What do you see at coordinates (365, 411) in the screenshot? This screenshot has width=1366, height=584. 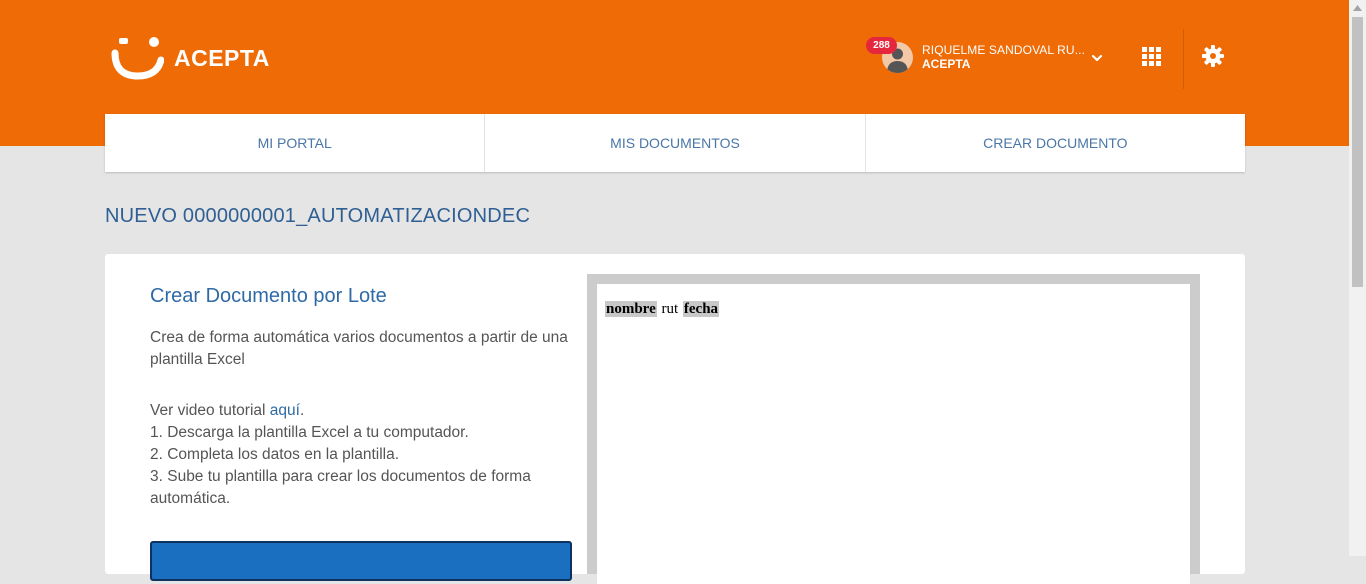 I see `video-tutorial-line: Ver video tutorial aquí.` at bounding box center [365, 411].